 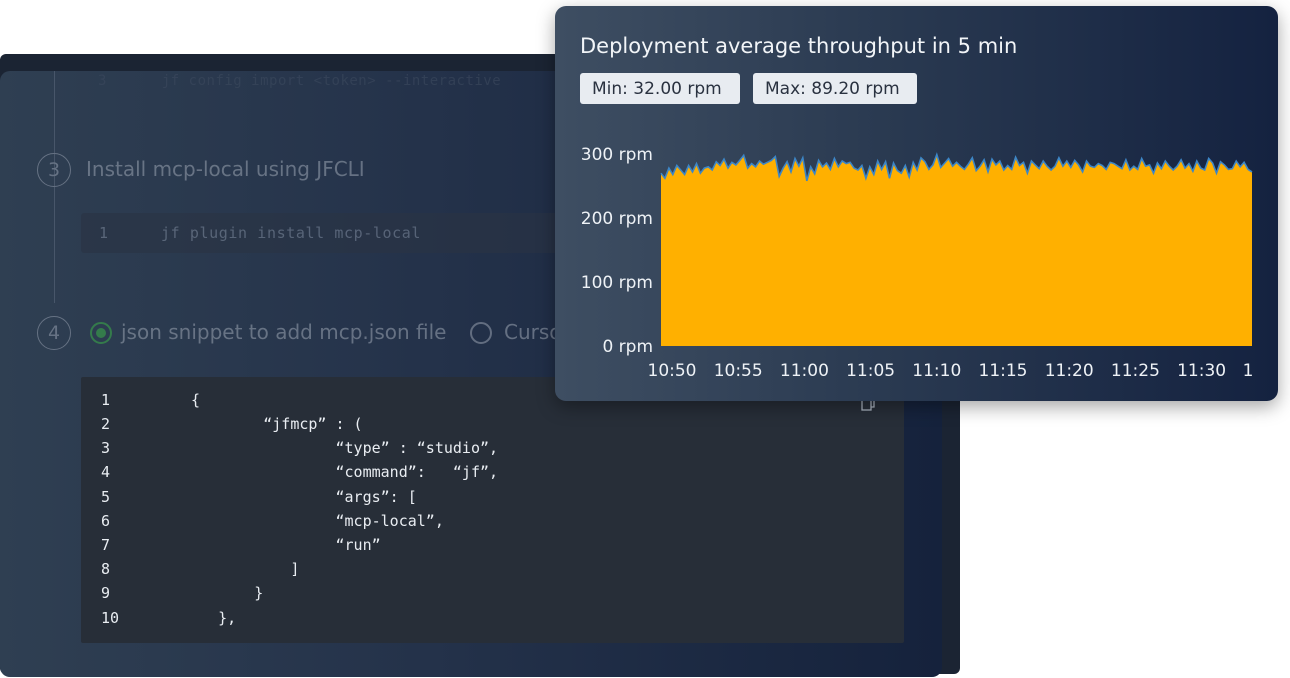 I want to click on x-tick-label: 1, so click(x=1248, y=371).